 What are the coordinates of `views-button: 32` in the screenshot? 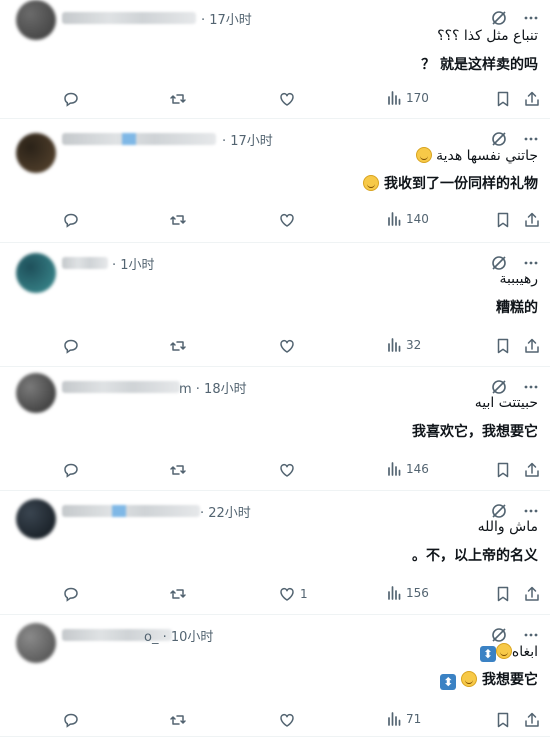 It's located at (403, 345).